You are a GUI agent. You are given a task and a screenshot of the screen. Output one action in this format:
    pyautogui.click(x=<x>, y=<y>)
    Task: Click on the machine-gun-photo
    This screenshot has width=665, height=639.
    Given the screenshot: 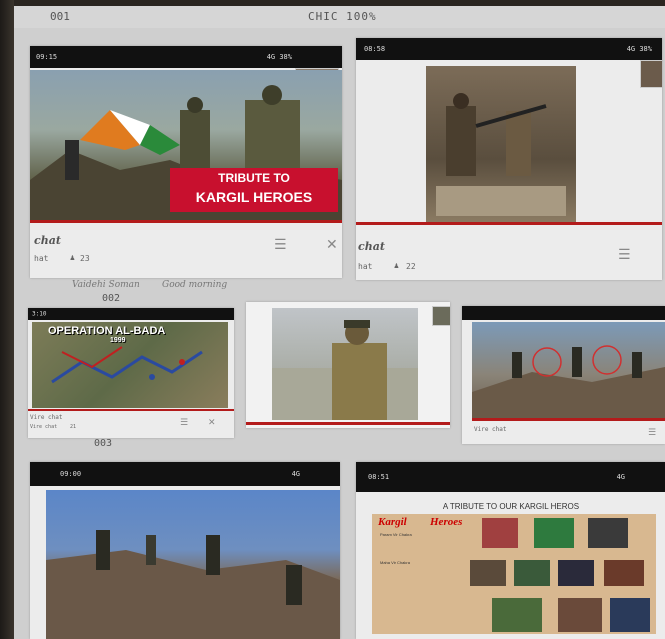 What is the action you would take?
    pyautogui.click(x=501, y=144)
    